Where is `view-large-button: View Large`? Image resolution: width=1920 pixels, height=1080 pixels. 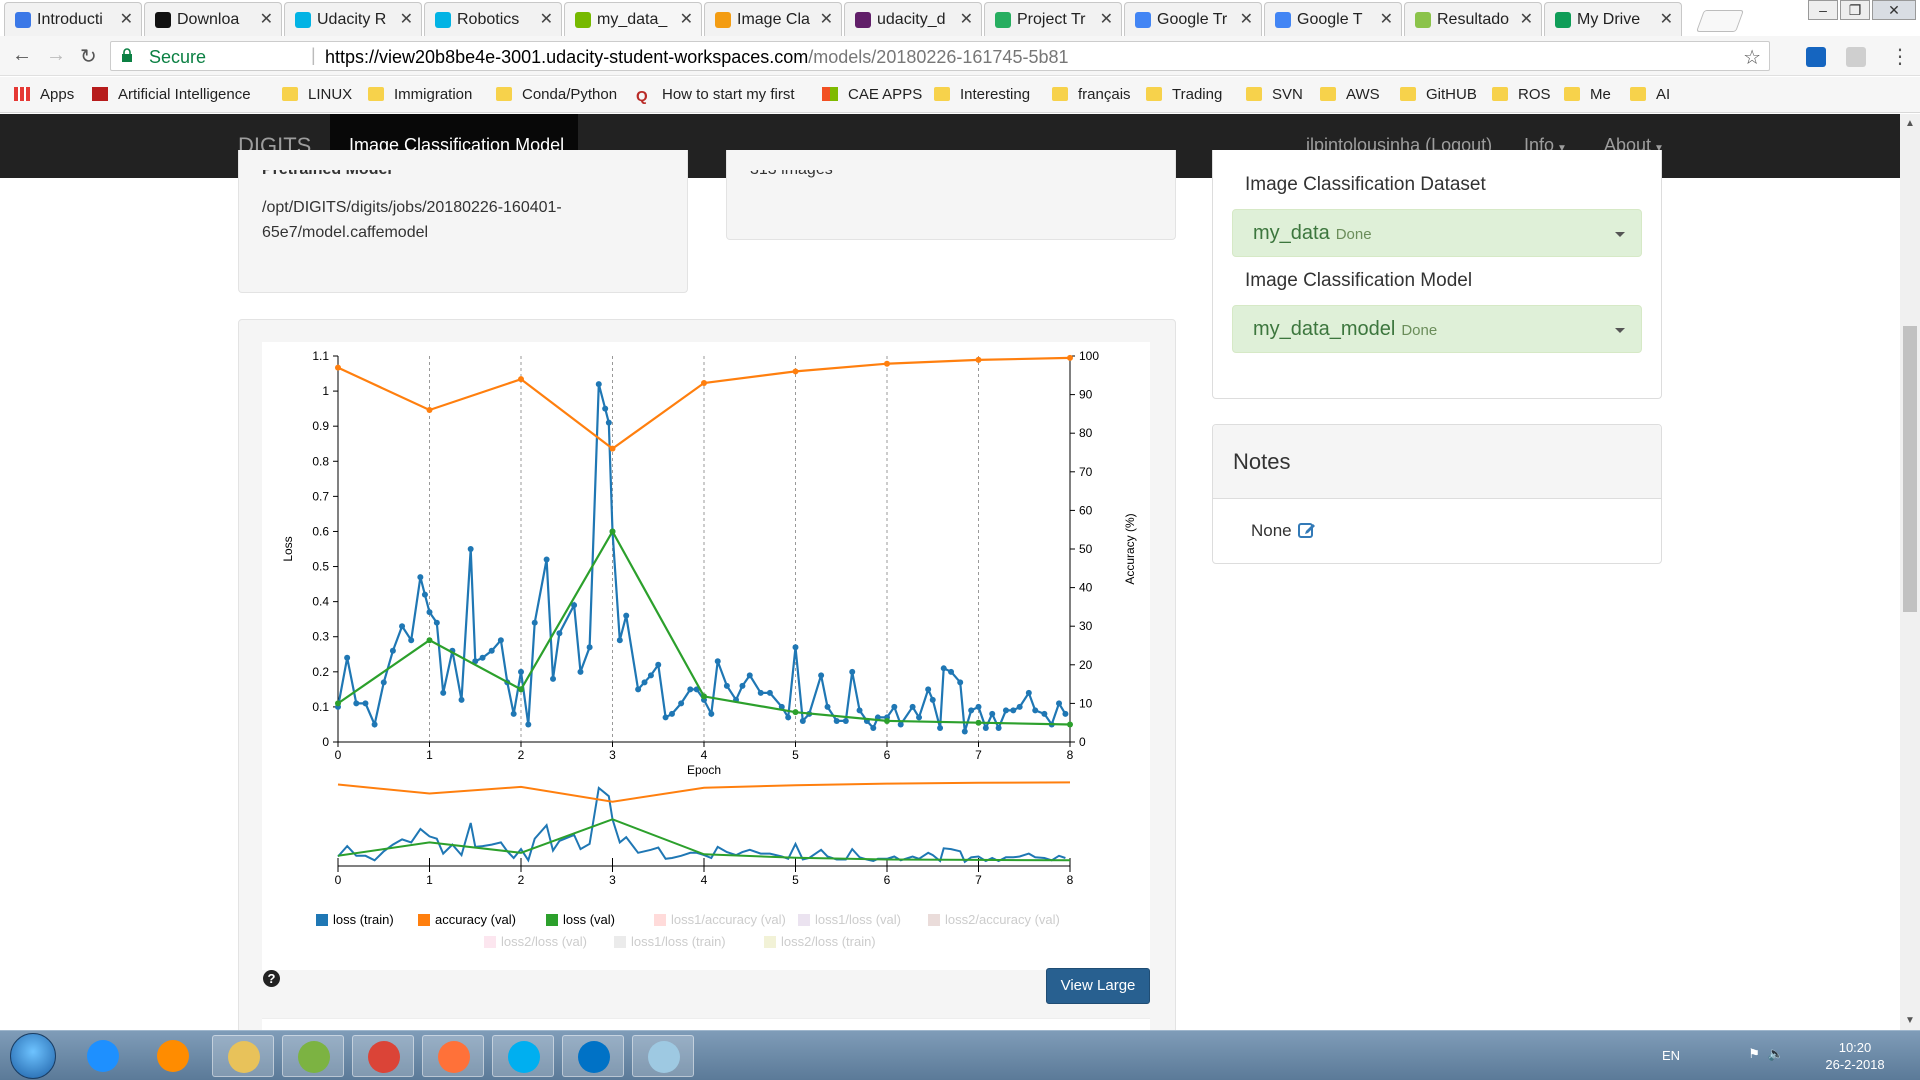 view-large-button: View Large is located at coordinates (1098, 986).